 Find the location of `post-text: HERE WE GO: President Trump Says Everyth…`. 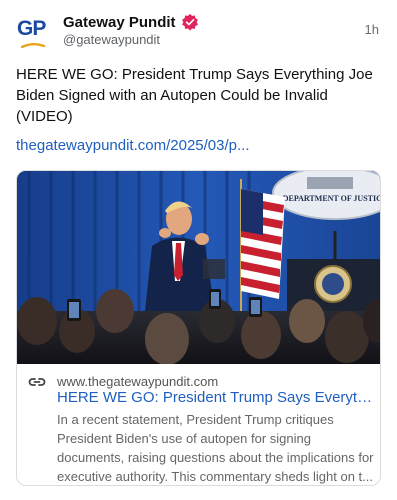

post-text: HERE WE GO: President Trump Says Everyth… is located at coordinates (194, 95).